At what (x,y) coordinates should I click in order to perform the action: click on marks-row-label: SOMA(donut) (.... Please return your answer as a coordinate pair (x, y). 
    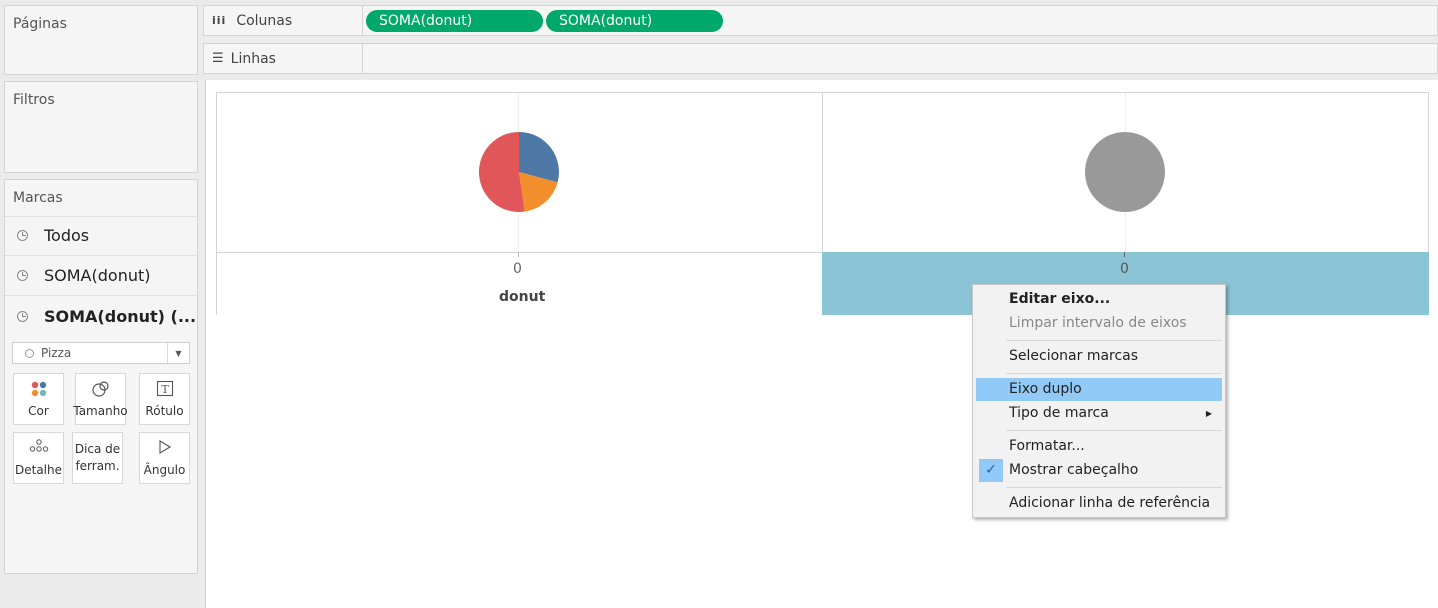
    Looking at the image, I should click on (120, 316).